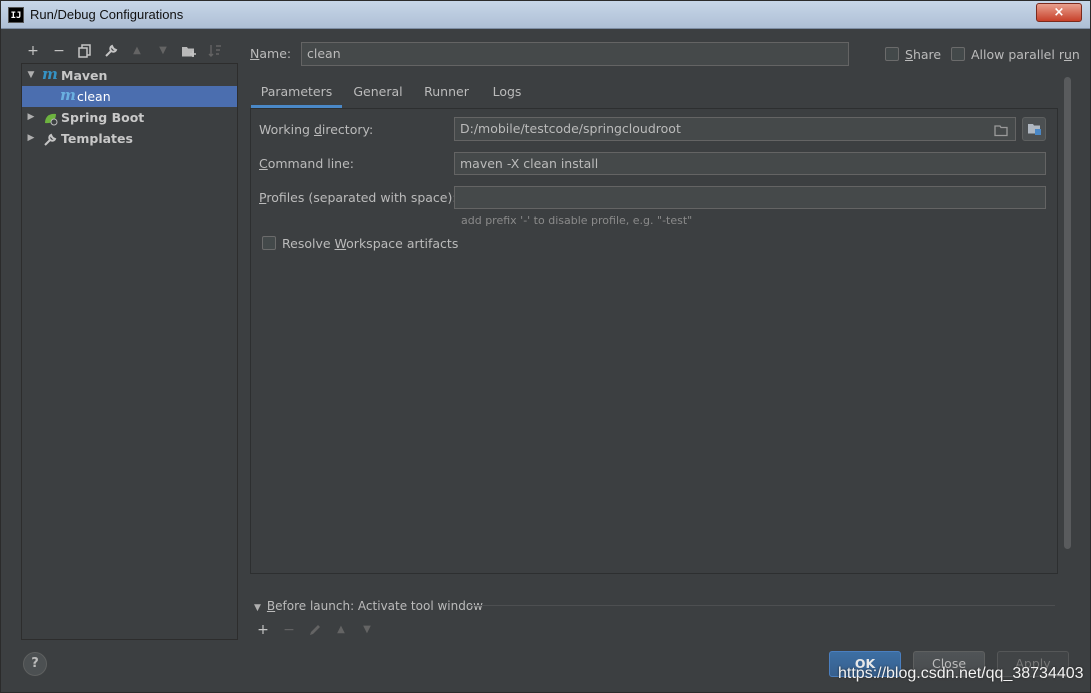  I want to click on window-close-button: ×, so click(1059, 12).